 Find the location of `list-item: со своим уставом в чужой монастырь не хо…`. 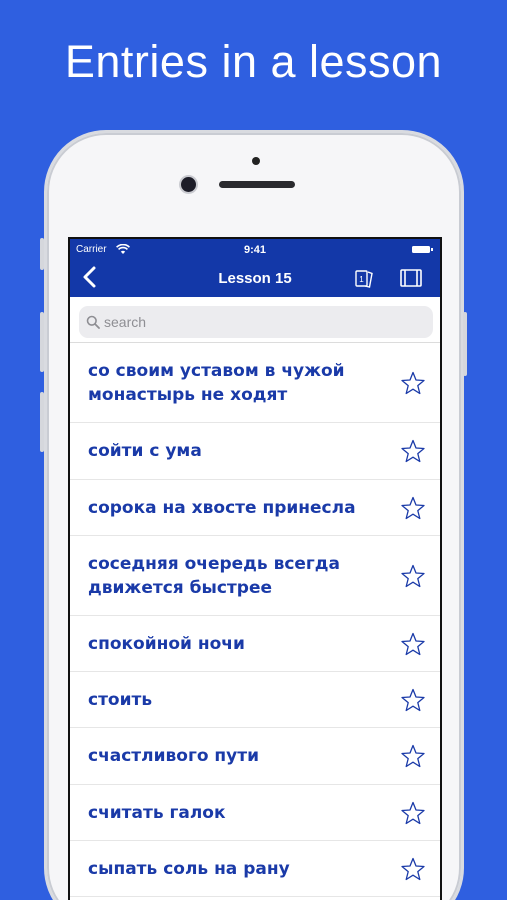

list-item: со своим уставом в чужой монастырь не хо… is located at coordinates (255, 383).